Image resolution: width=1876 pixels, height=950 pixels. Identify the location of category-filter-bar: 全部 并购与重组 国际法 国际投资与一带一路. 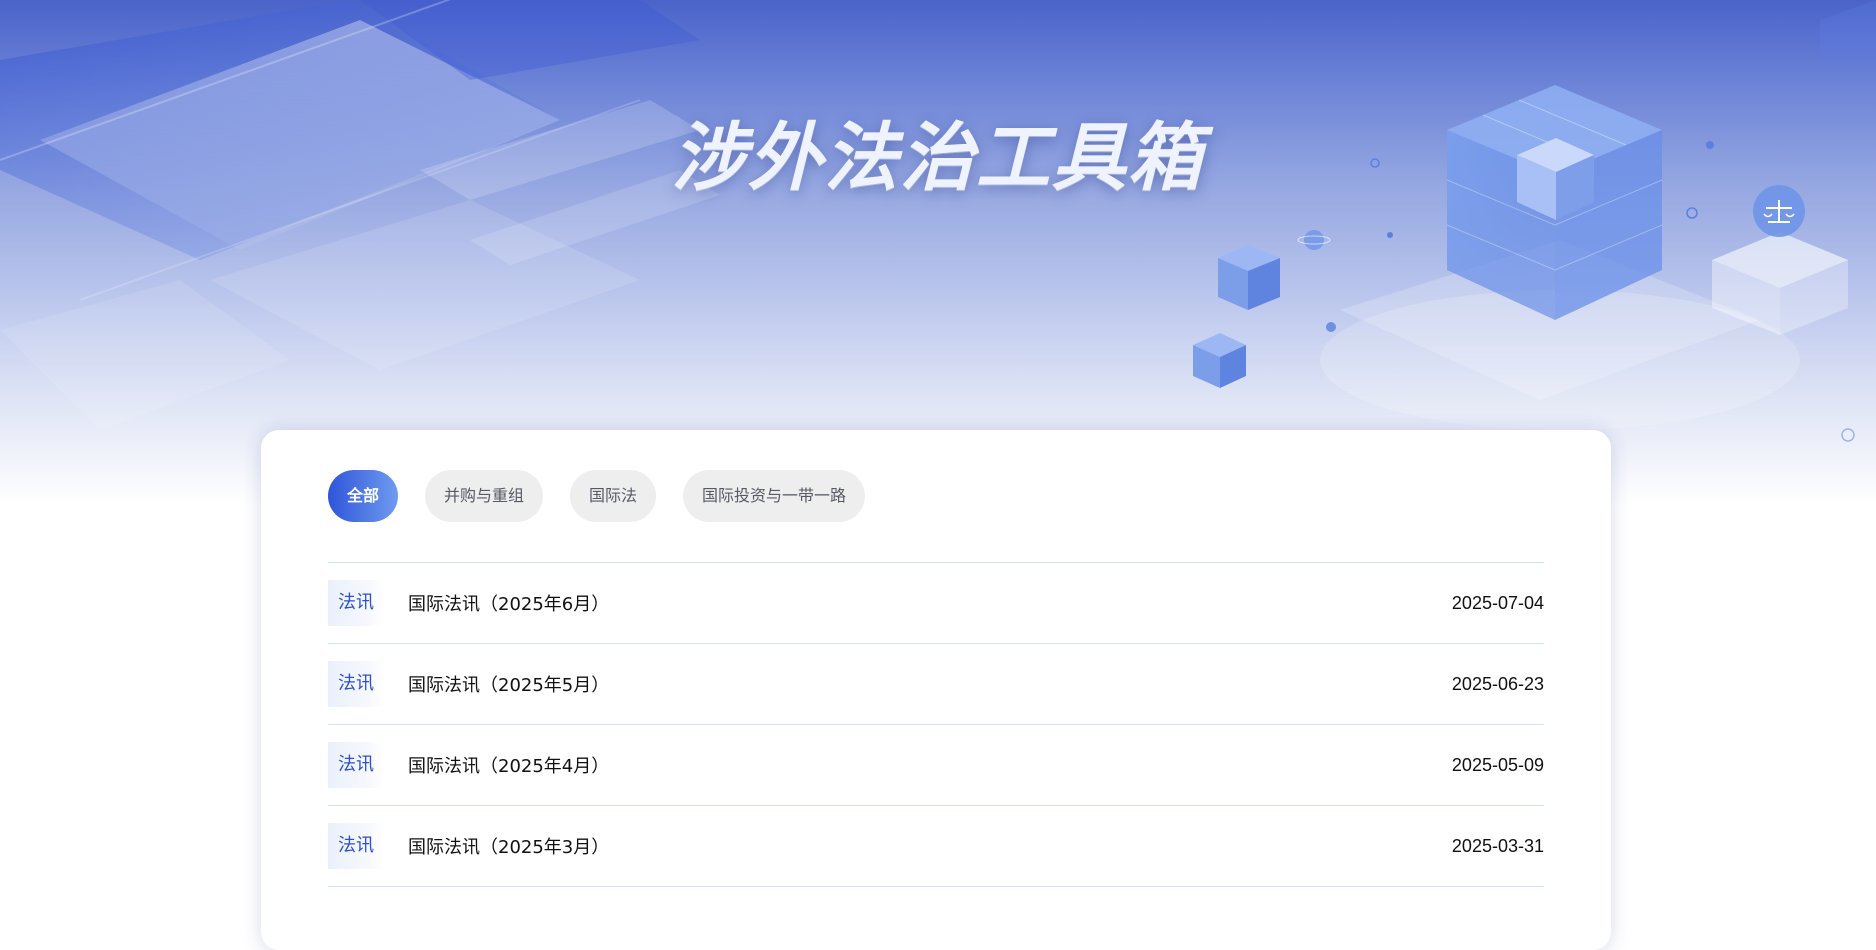
(597, 496).